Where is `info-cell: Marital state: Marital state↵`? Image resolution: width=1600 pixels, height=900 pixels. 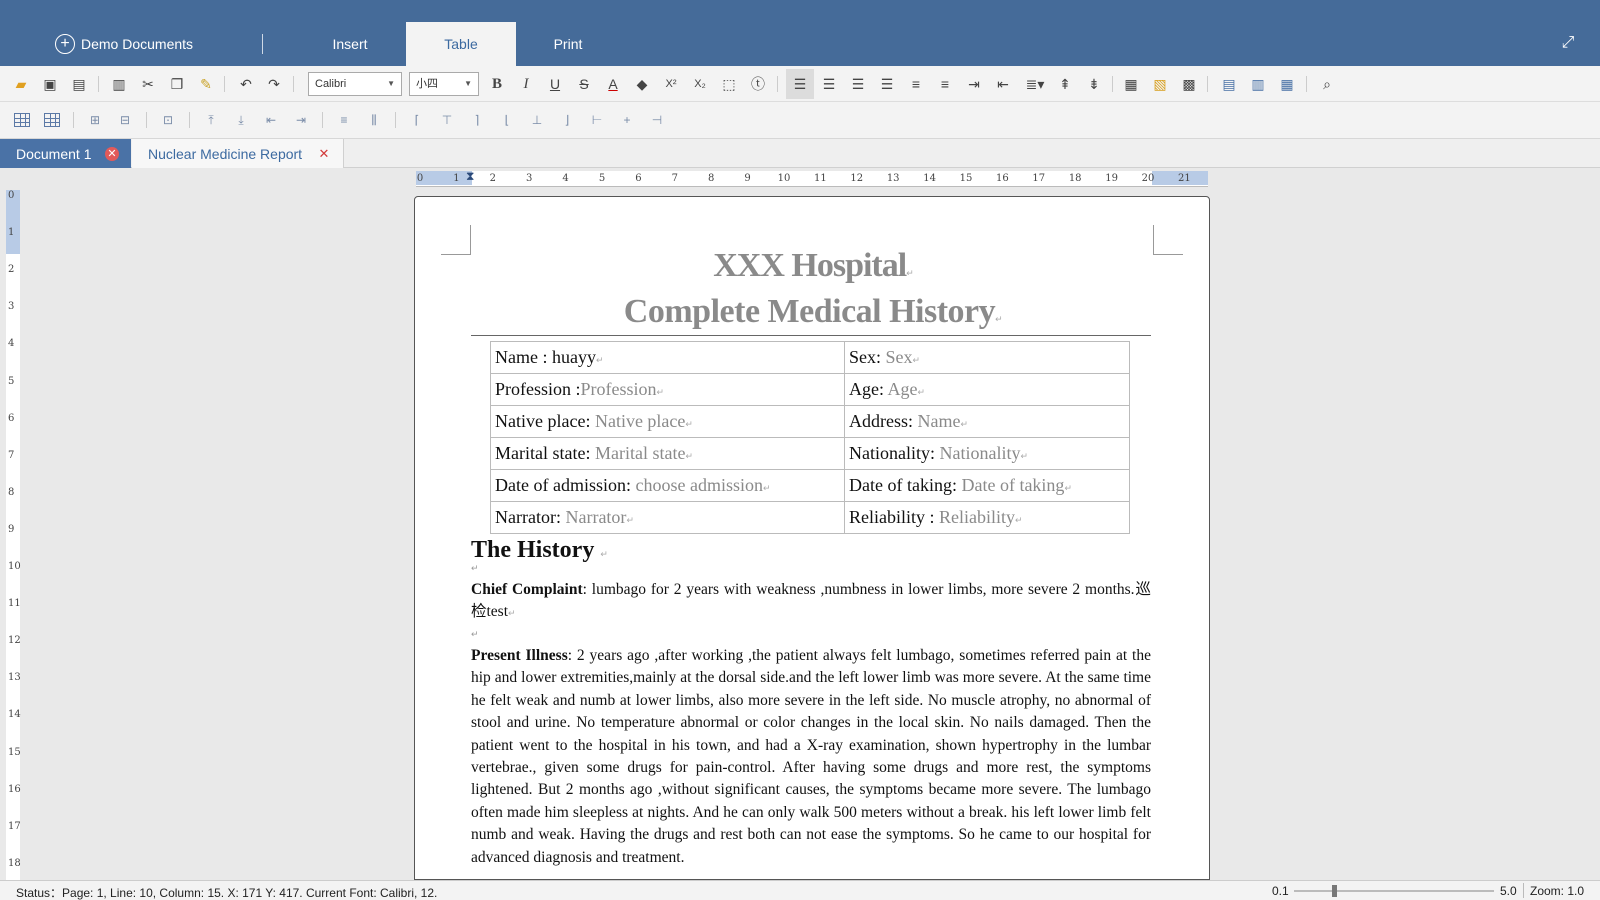
info-cell: Marital state: Marital state↵ is located at coordinates (667, 453).